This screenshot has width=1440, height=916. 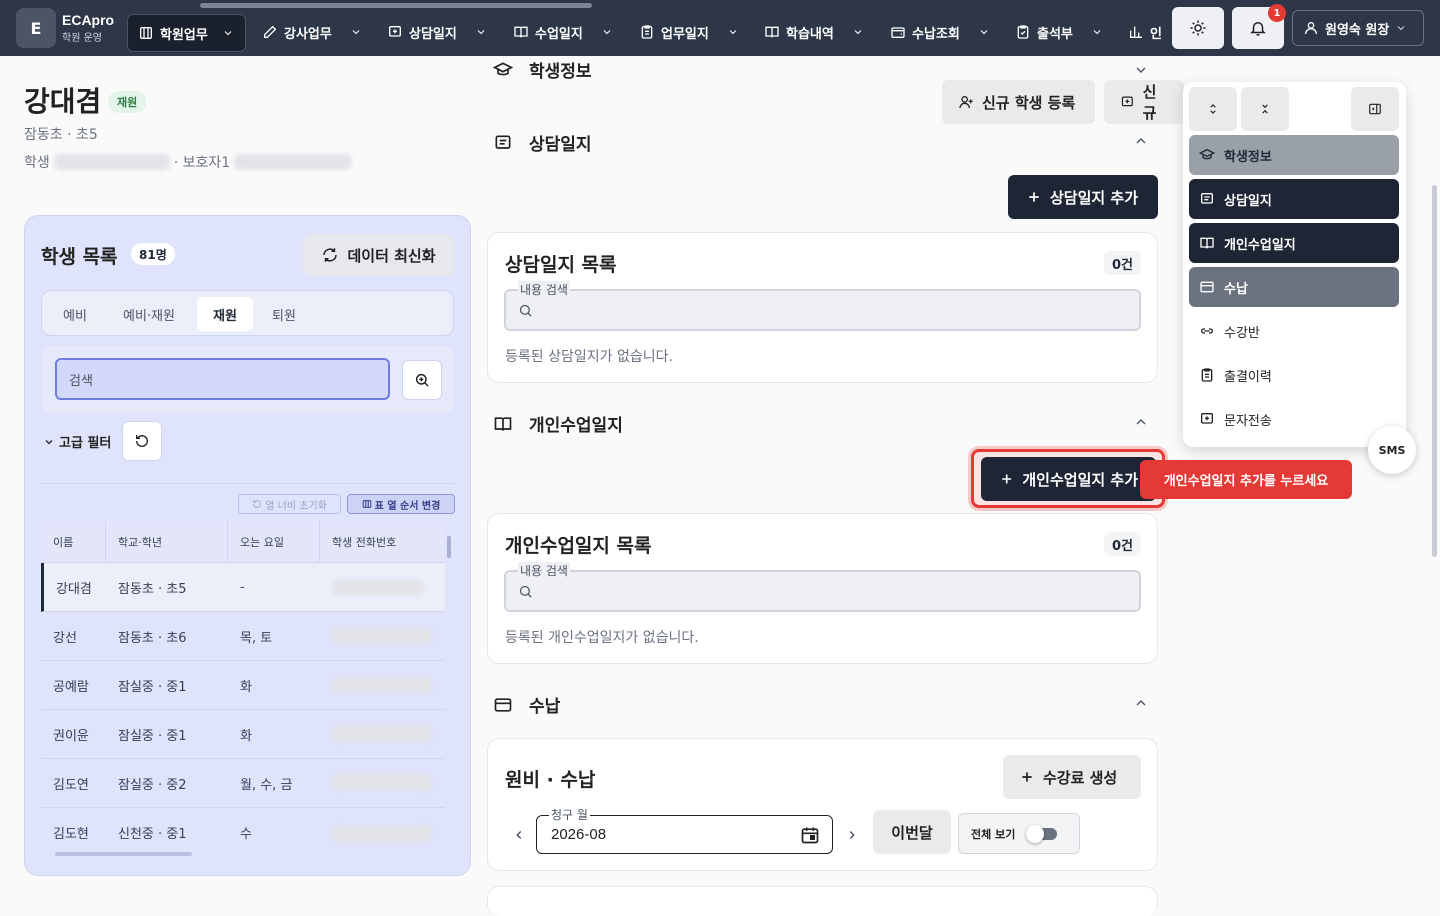 I want to click on chevron-left-icon, so click(x=519, y=835).